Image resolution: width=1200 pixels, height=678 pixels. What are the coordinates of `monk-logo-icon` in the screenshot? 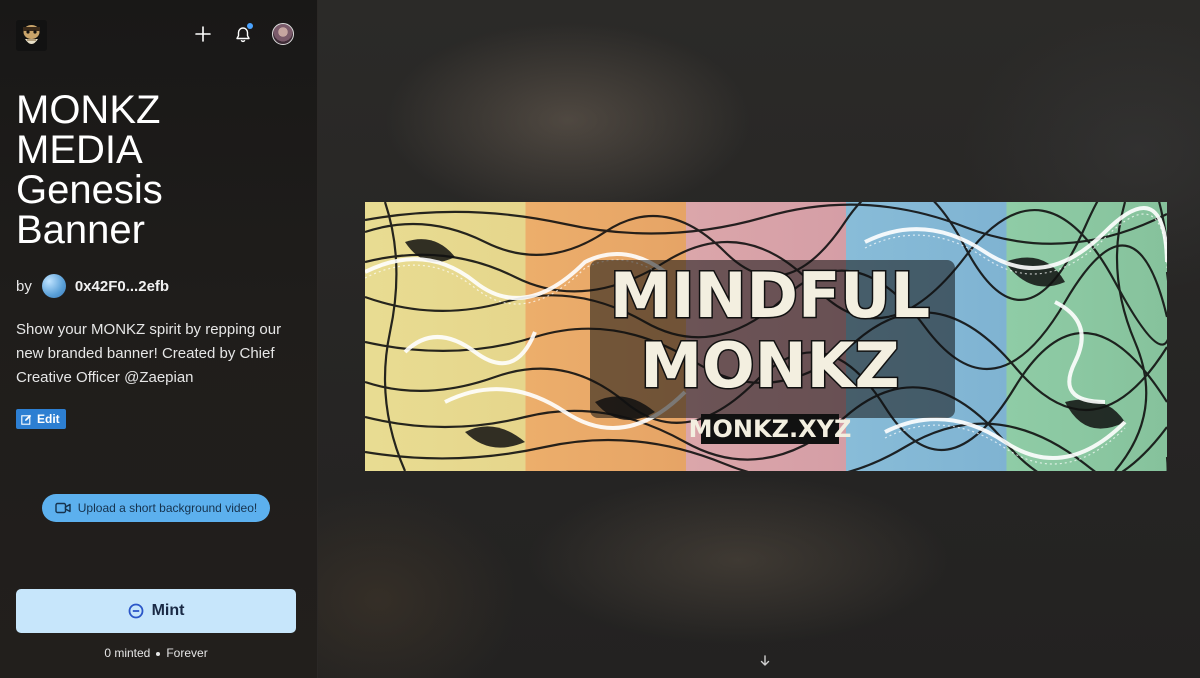 It's located at (31, 35).